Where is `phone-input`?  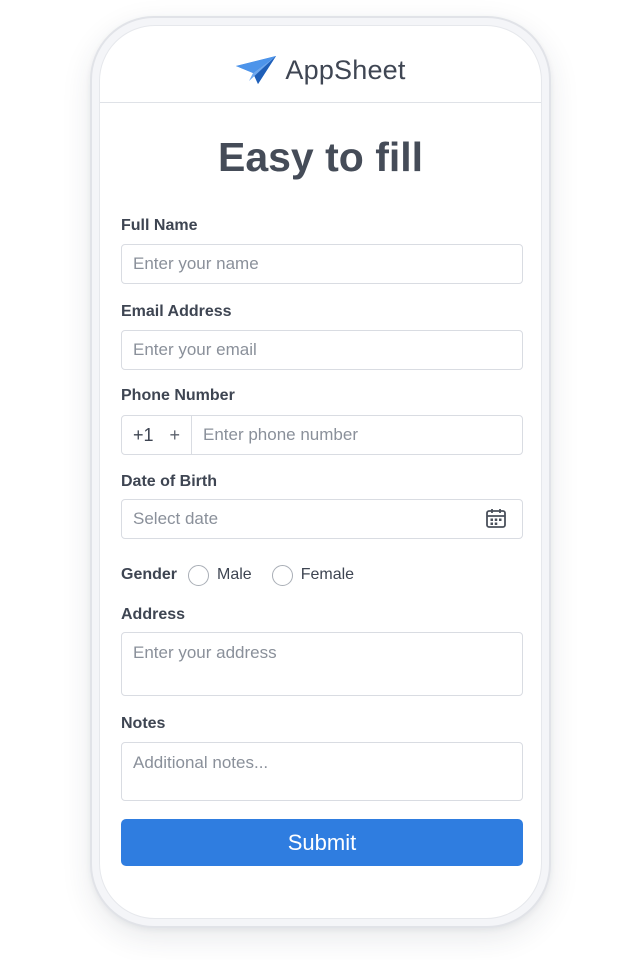
phone-input is located at coordinates (357, 435).